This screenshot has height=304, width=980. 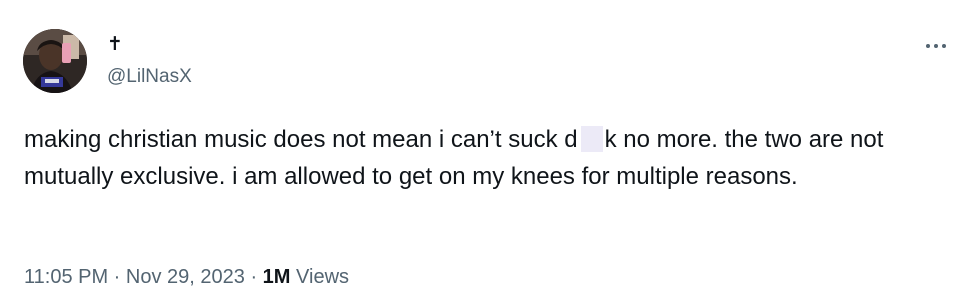 I want to click on avatar, so click(x=55, y=61).